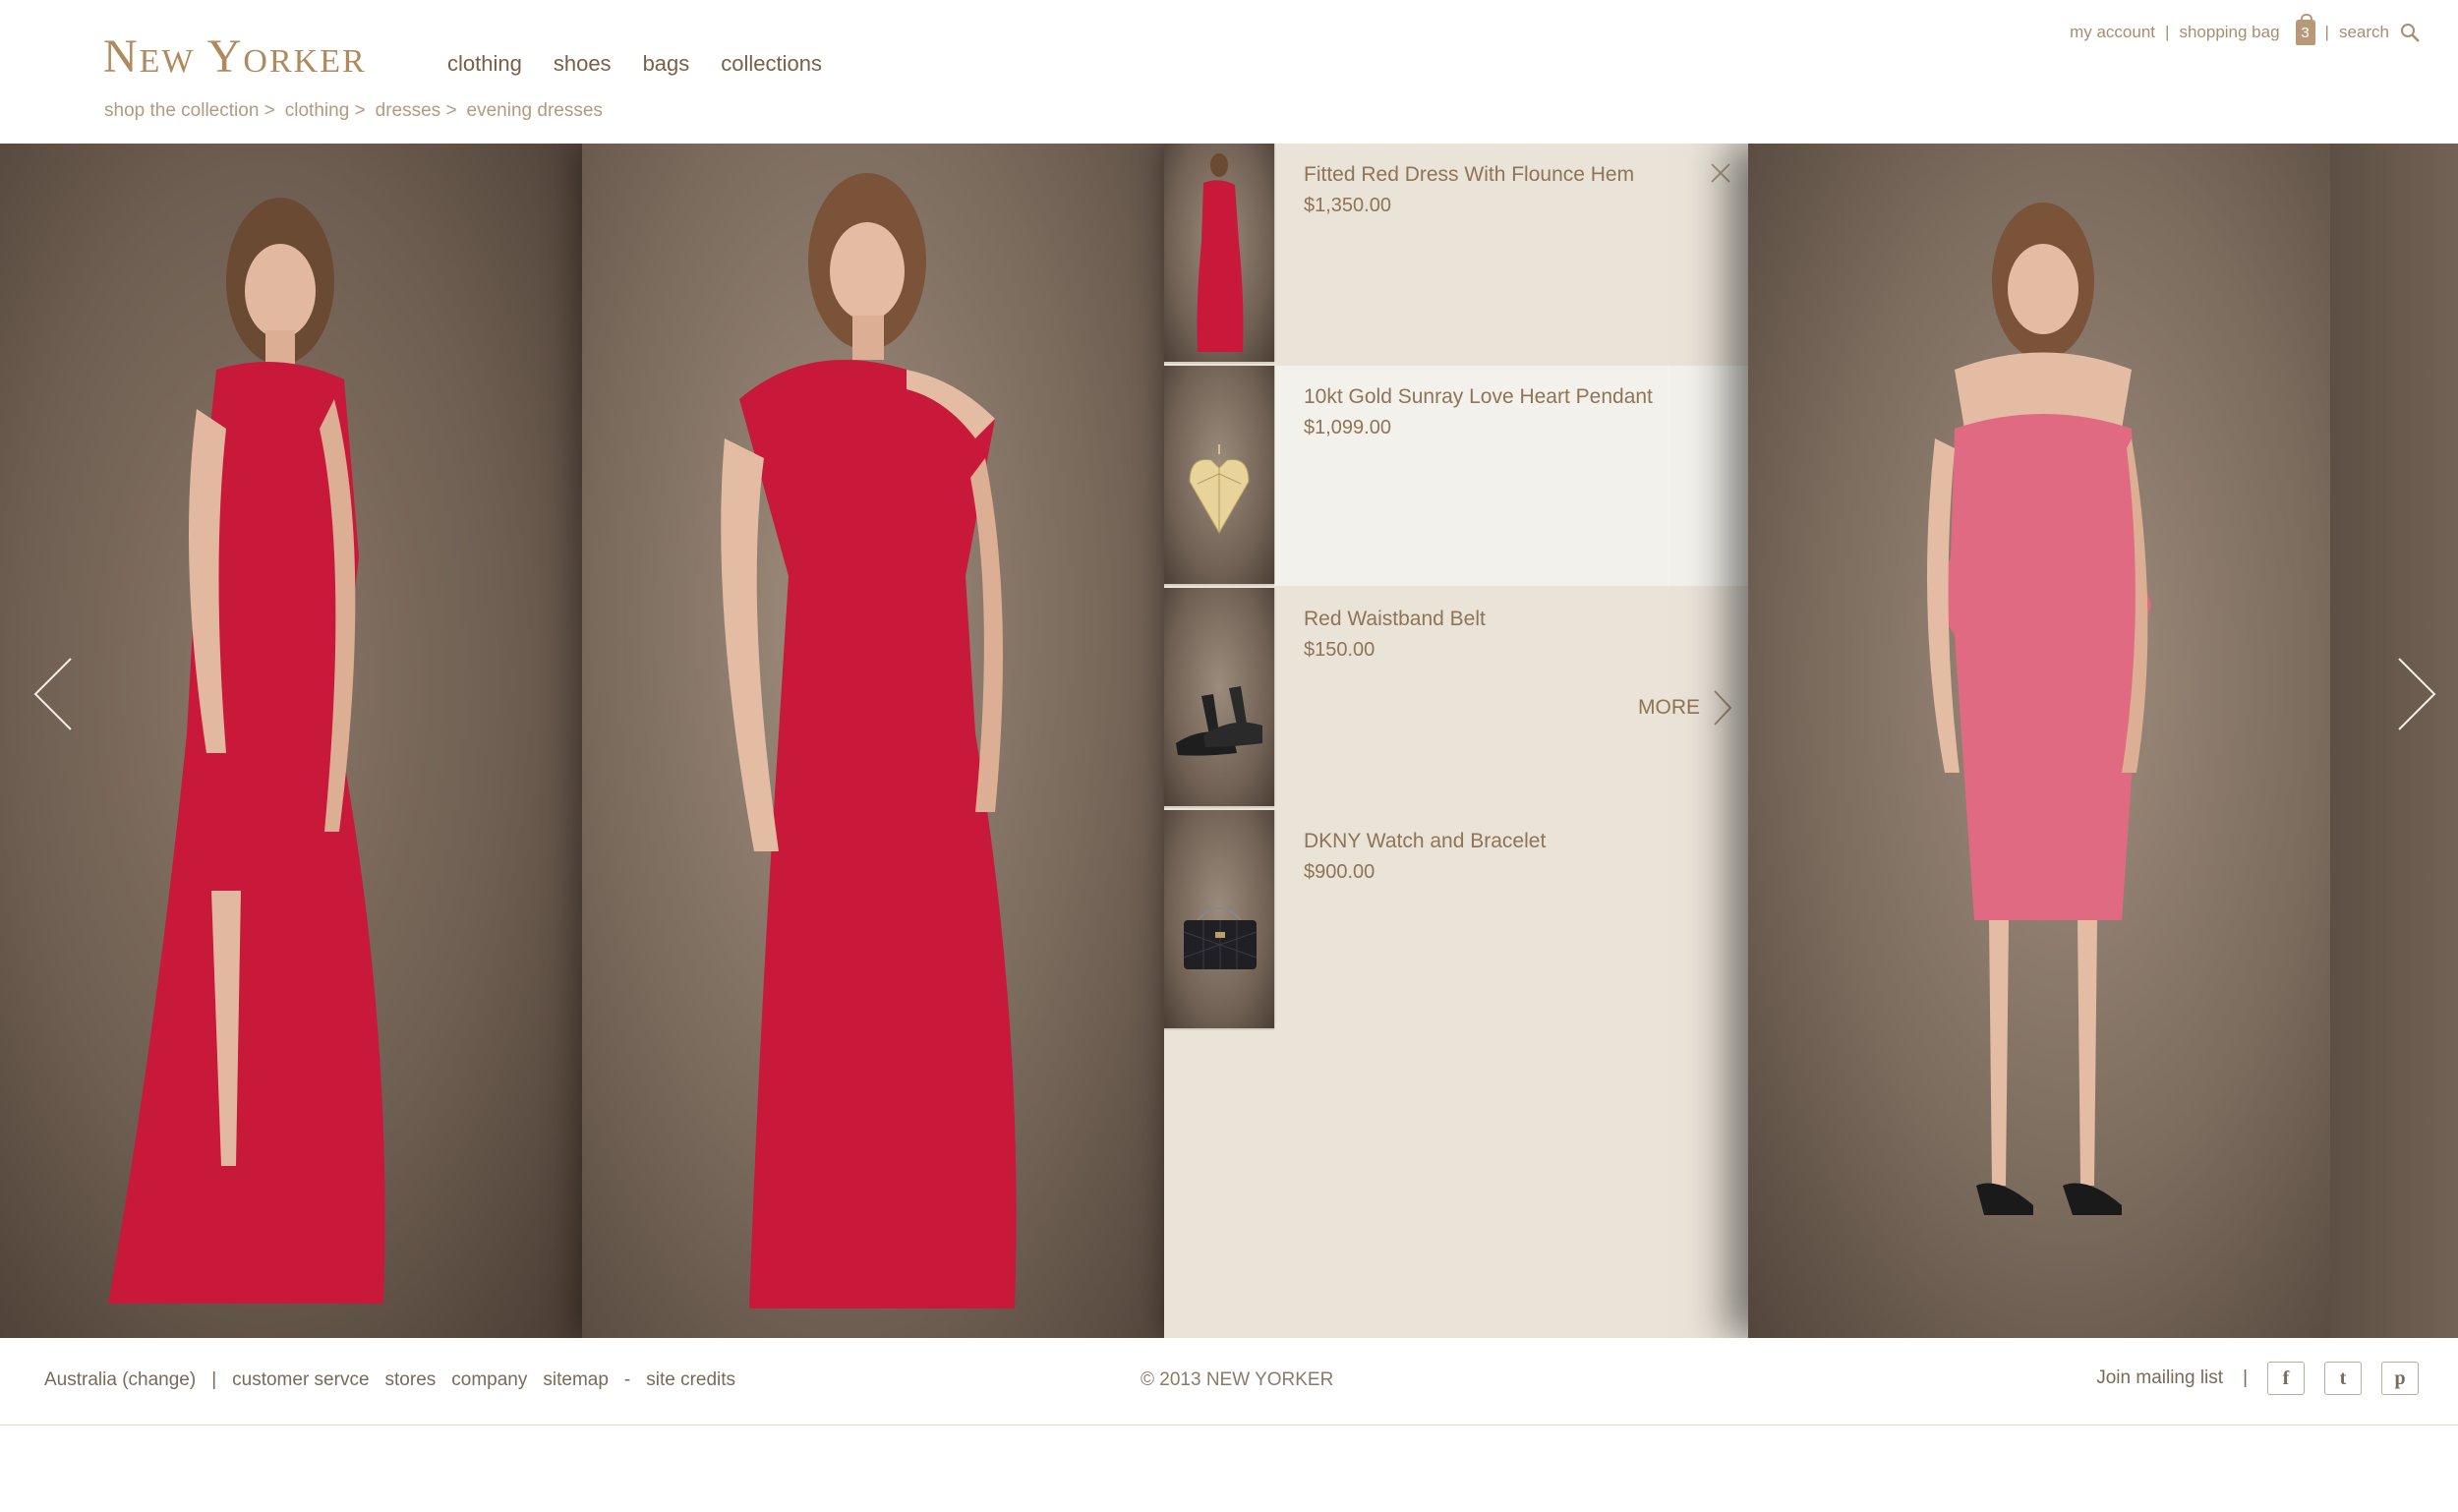 Image resolution: width=2458 pixels, height=1512 pixels. I want to click on facebook-icon: f, so click(2286, 1378).